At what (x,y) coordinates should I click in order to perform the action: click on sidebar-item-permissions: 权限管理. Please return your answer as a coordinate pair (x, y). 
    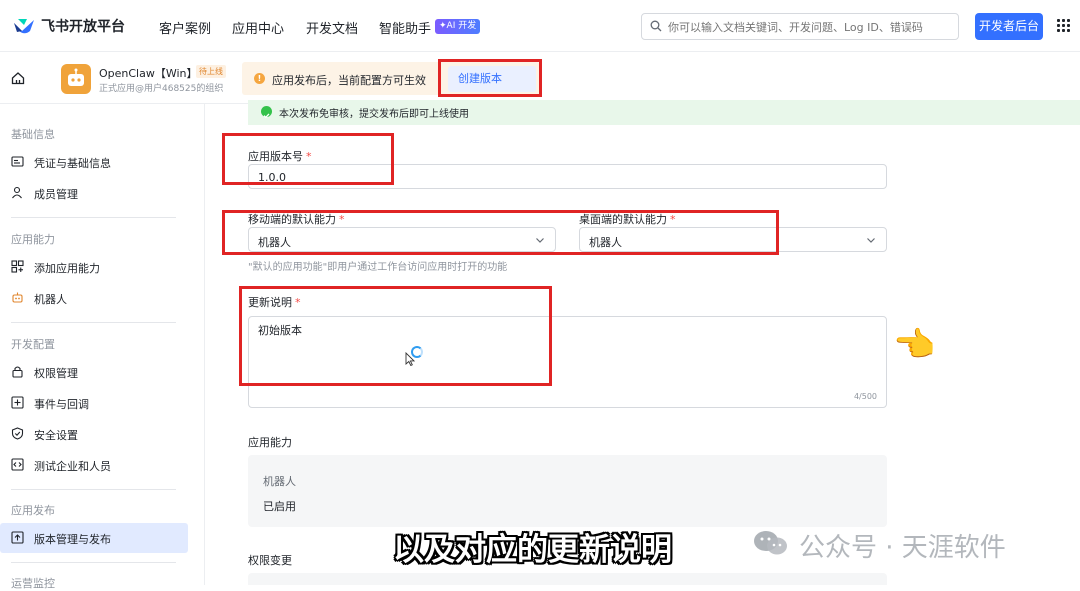
    Looking at the image, I should click on (94, 372).